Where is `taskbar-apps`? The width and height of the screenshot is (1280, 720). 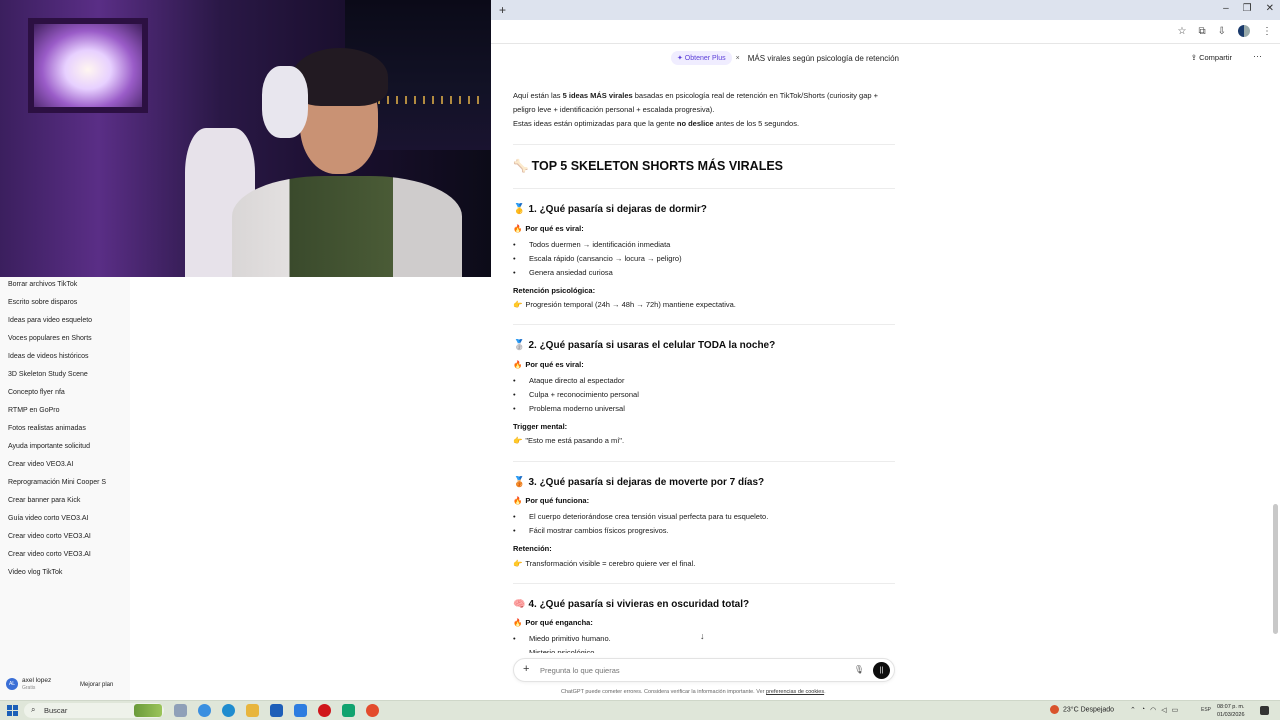
taskbar-apps is located at coordinates (276, 710).